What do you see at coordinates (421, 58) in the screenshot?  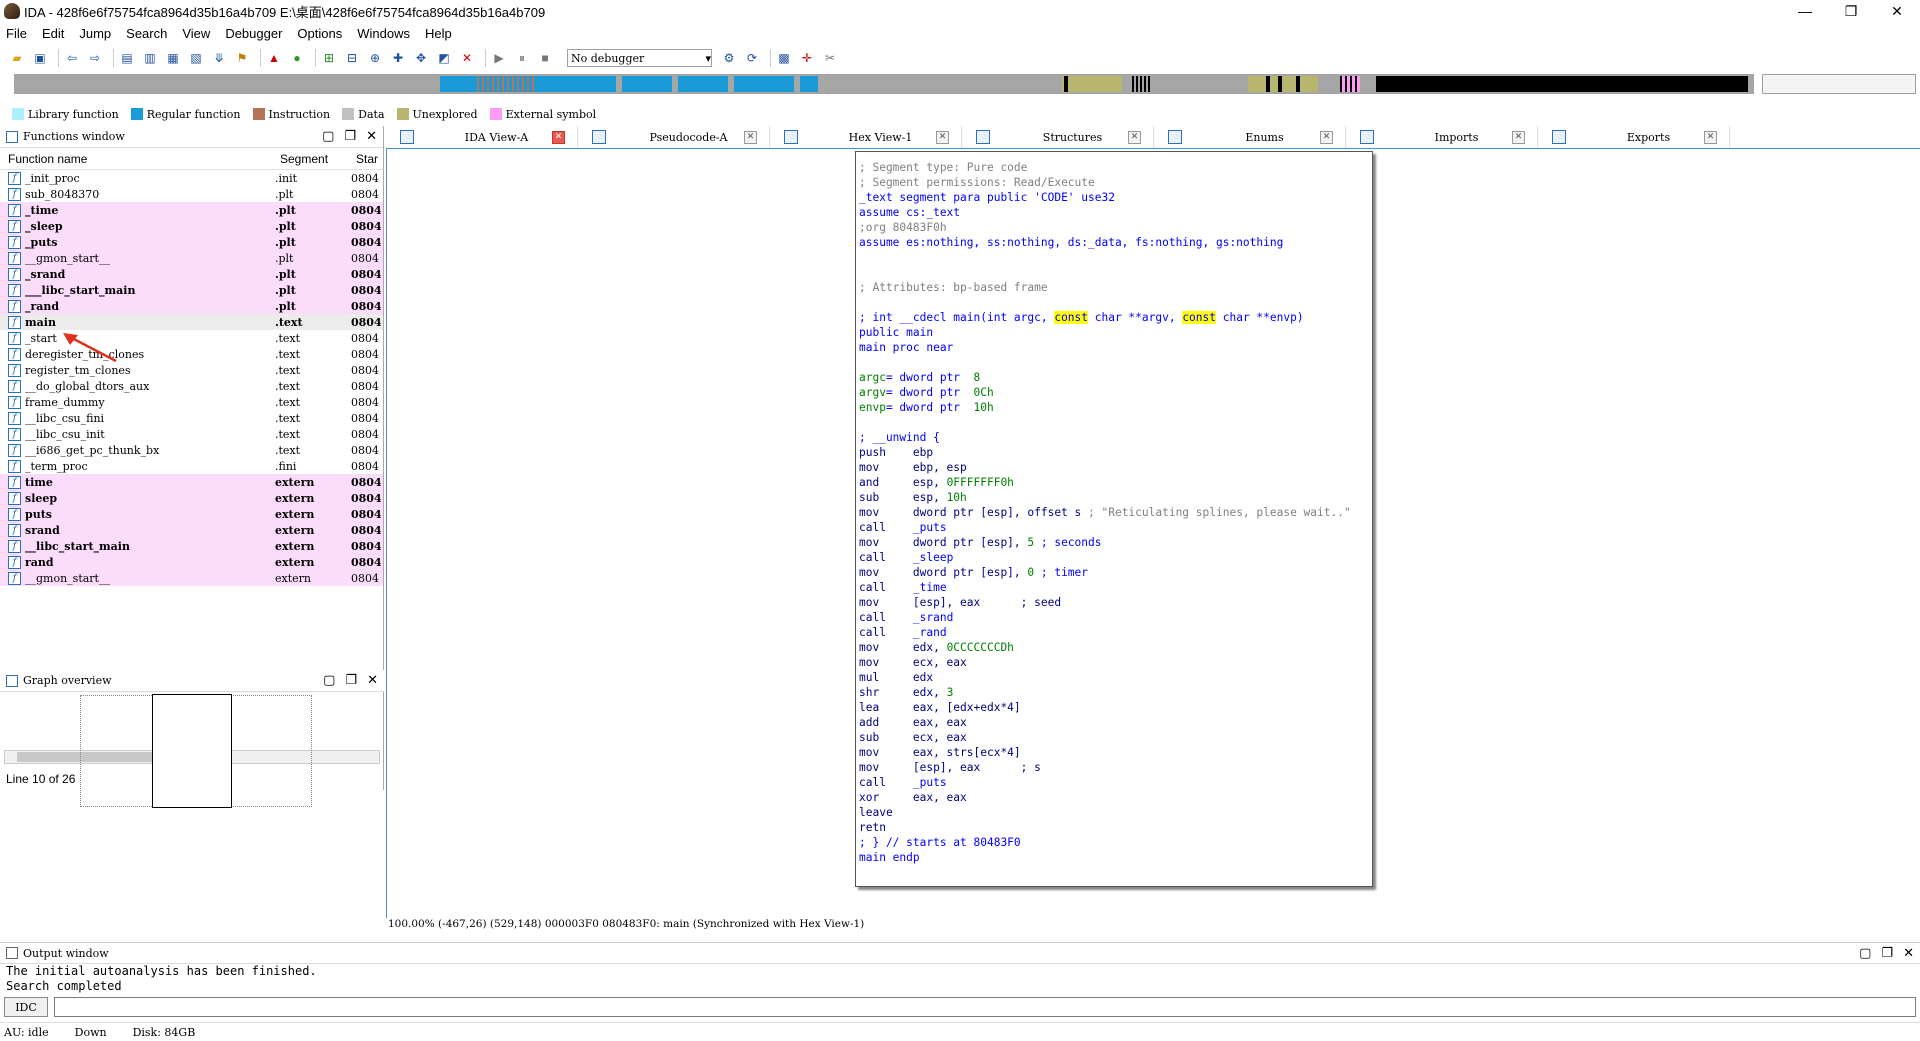 I see `hide-icon: ✥` at bounding box center [421, 58].